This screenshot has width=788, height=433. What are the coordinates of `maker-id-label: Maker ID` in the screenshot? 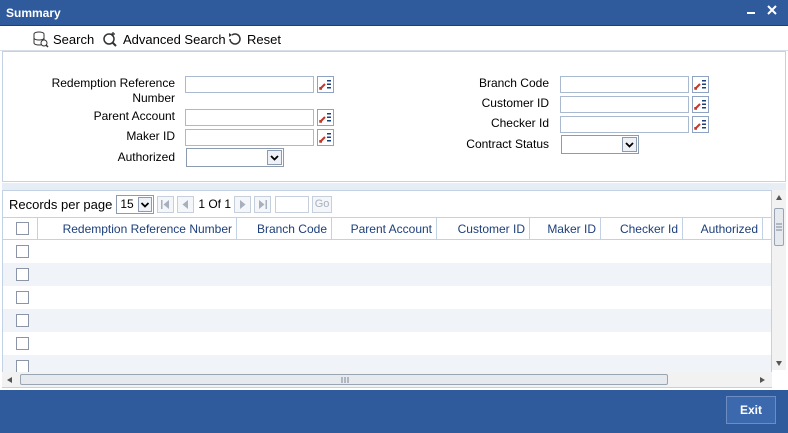 It's located at (150, 136).